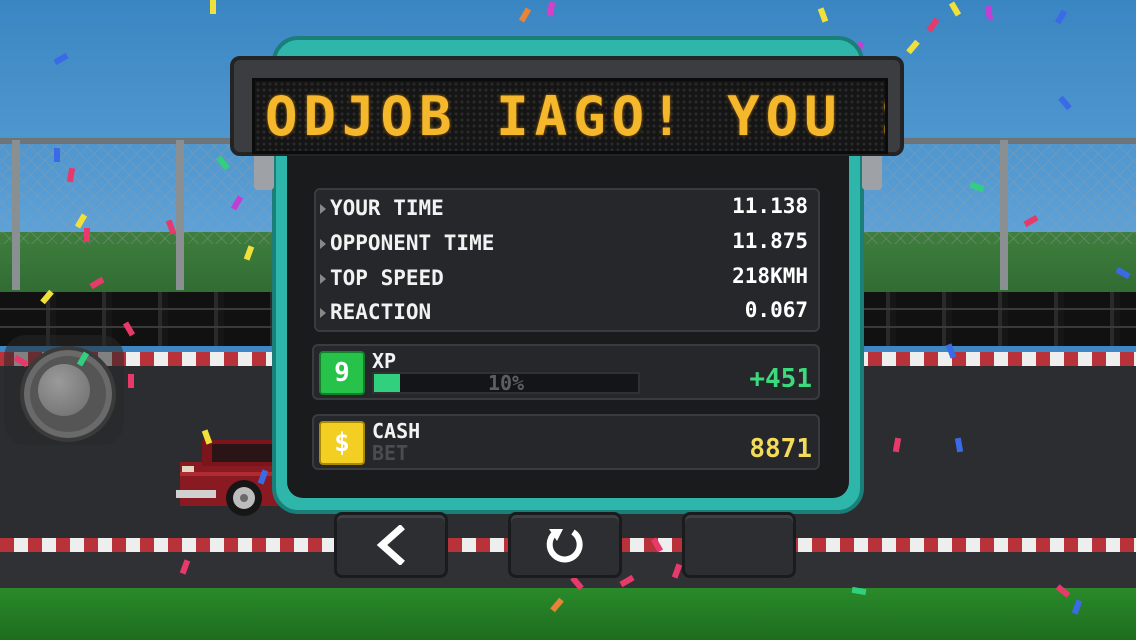 The height and width of the screenshot is (640, 1136). I want to click on stat-value: 11.138, so click(770, 206).